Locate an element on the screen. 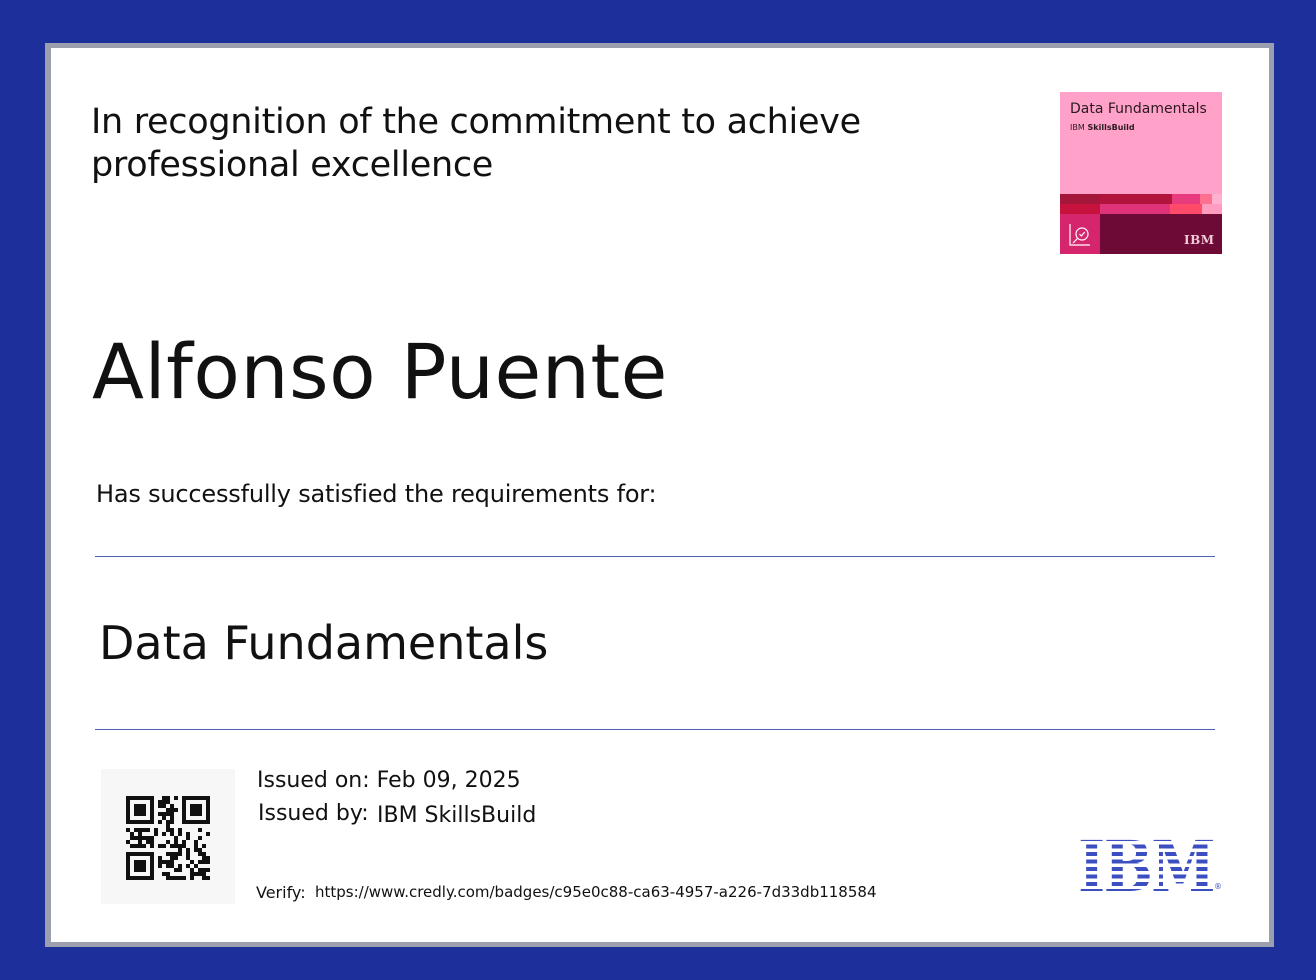  issued-on-value: Feb 09, 2025 is located at coordinates (448, 780).